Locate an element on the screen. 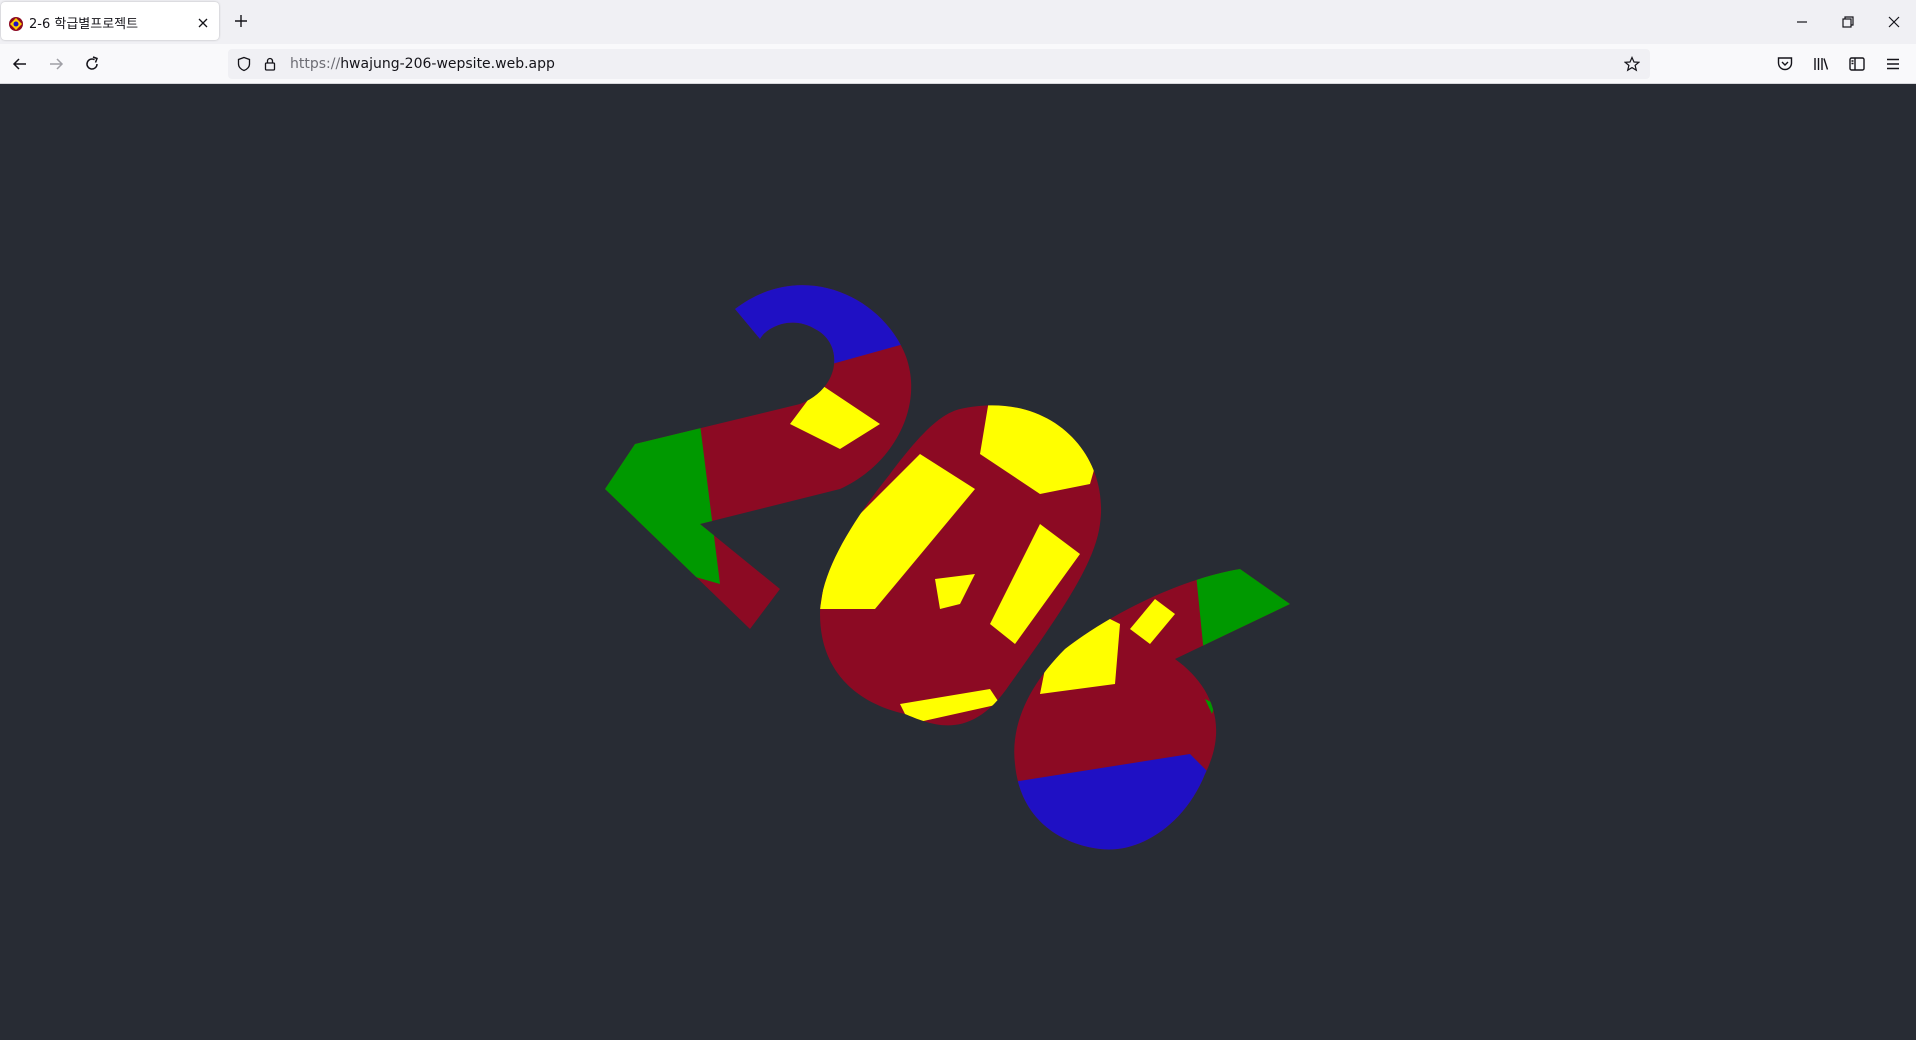  address-bar: https://hwajung-206-wepsite.web.app is located at coordinates (939, 64).